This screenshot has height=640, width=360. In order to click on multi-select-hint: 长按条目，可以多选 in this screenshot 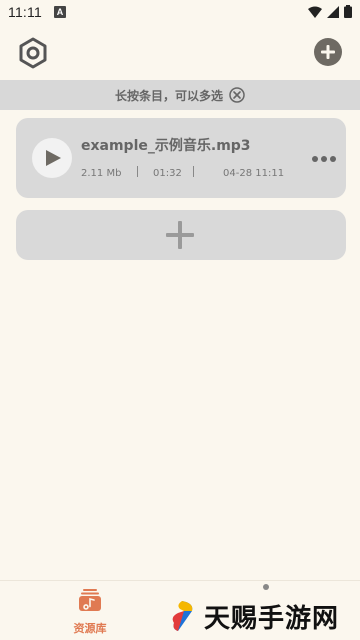, I will do `click(180, 95)`.